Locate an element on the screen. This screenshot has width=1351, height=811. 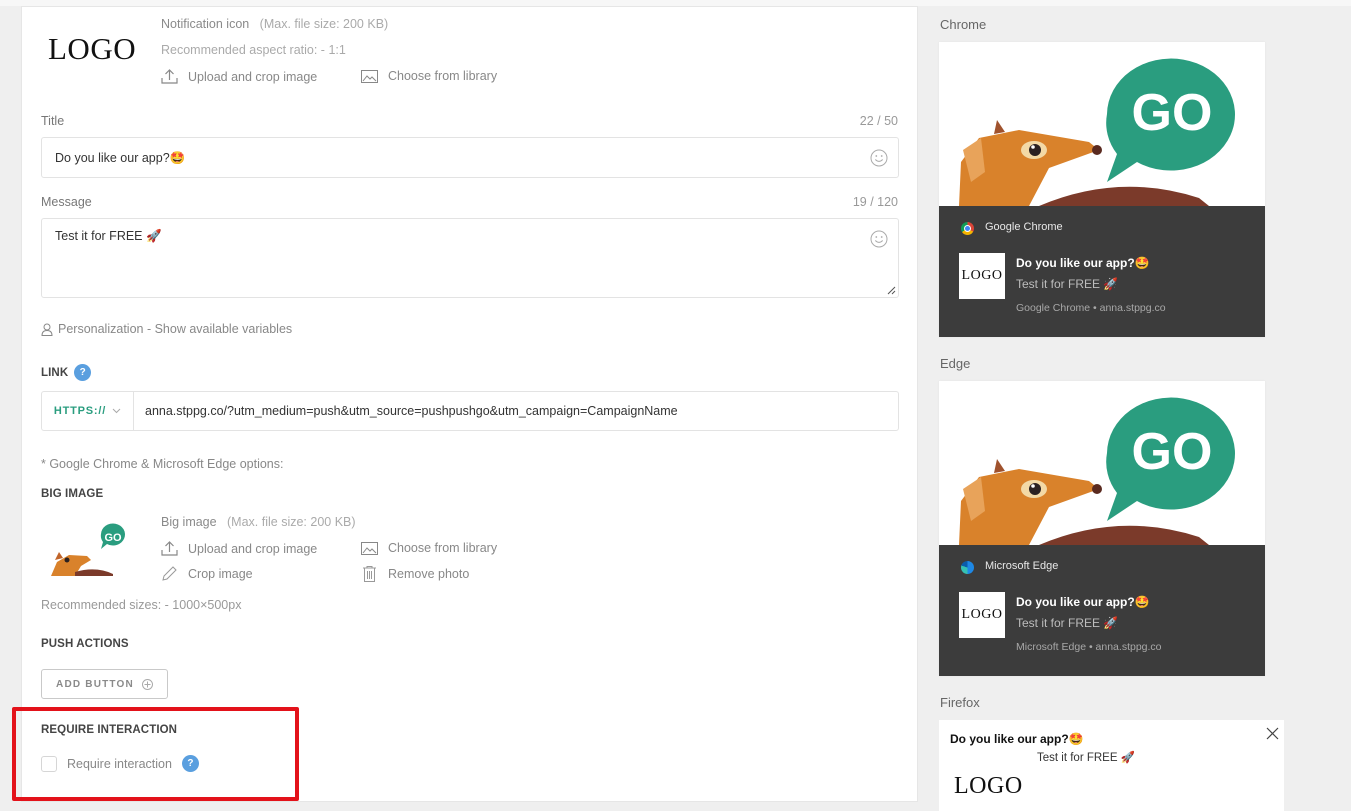
title-counter: 22 / 50 is located at coordinates (878, 121).